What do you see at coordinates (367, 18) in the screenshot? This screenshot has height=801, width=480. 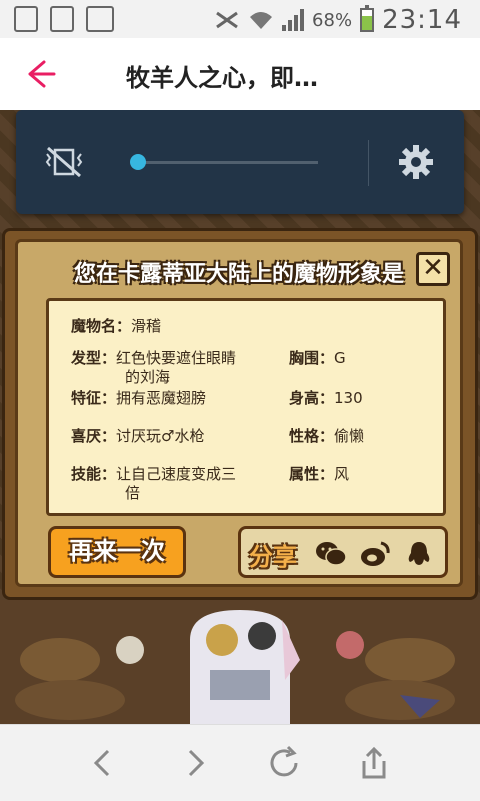 I see `battery-icon` at bounding box center [367, 18].